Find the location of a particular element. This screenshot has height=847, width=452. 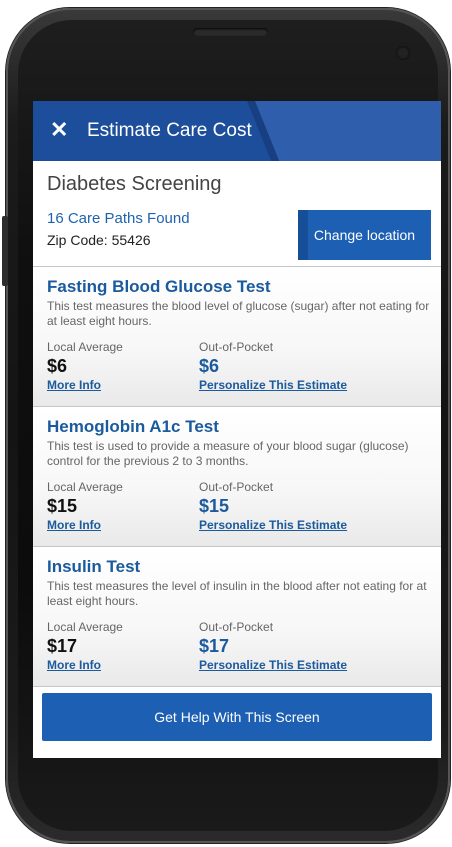

app-header: ✕ Estimate Care Cost is located at coordinates (237, 131).